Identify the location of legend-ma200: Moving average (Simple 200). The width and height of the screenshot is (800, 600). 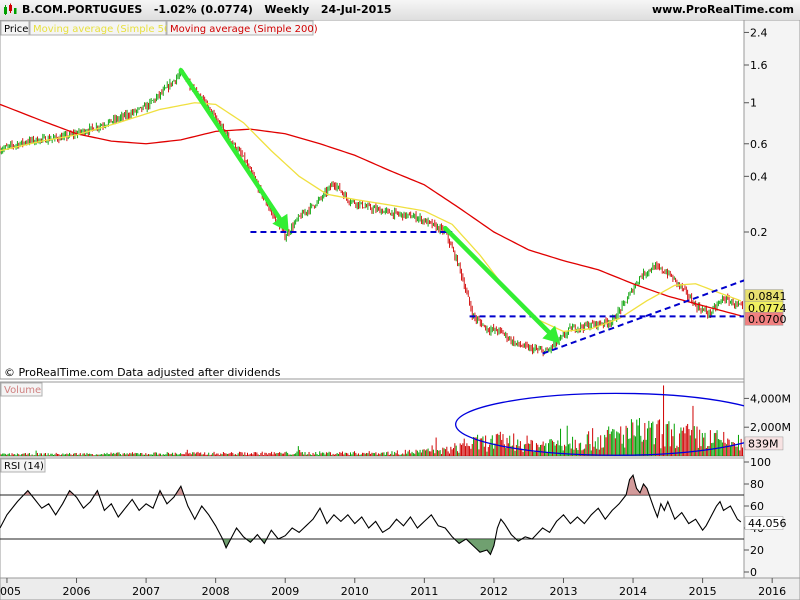
(244, 29).